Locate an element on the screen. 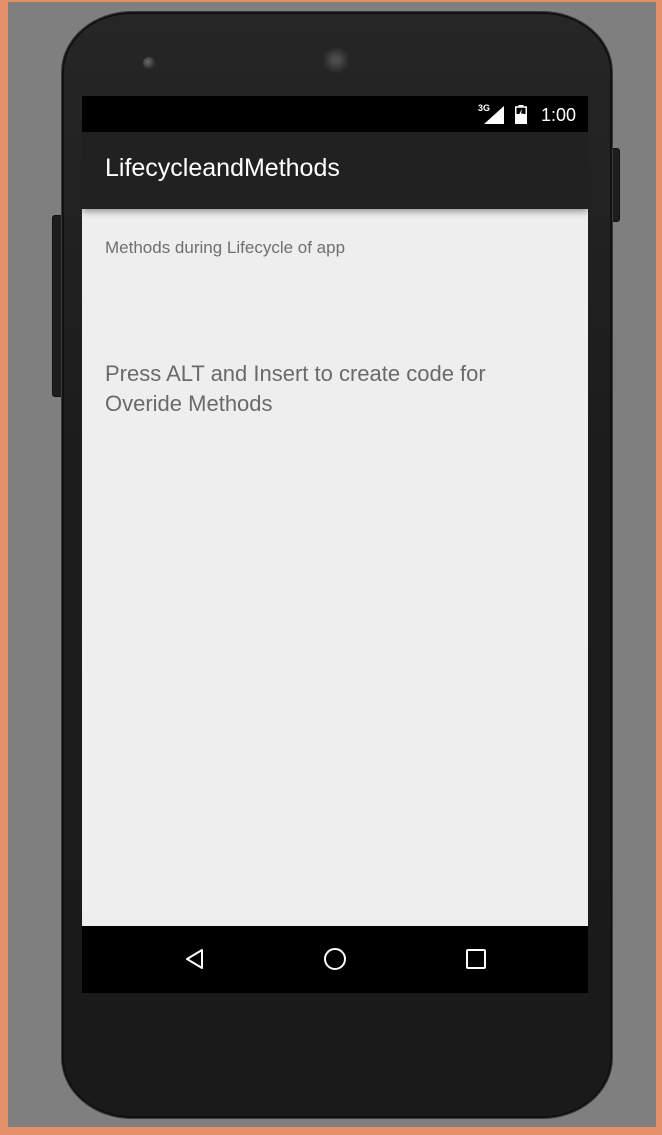 Image resolution: width=662 pixels, height=1135 pixels. navigation-bar is located at coordinates (335, 959).